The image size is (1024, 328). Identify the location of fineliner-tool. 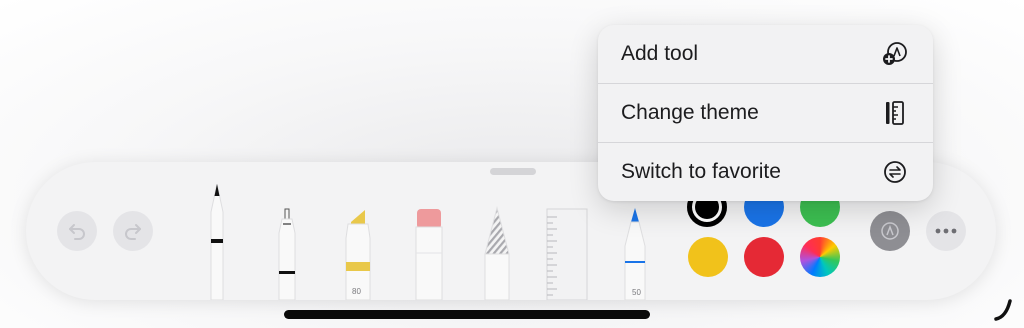
(287, 253).